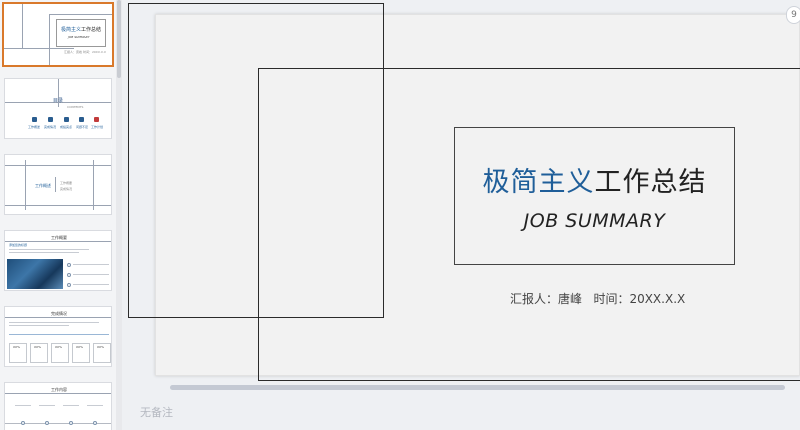 This screenshot has width=800, height=430. I want to click on thumb2-item: 完成情况, so click(50, 127).